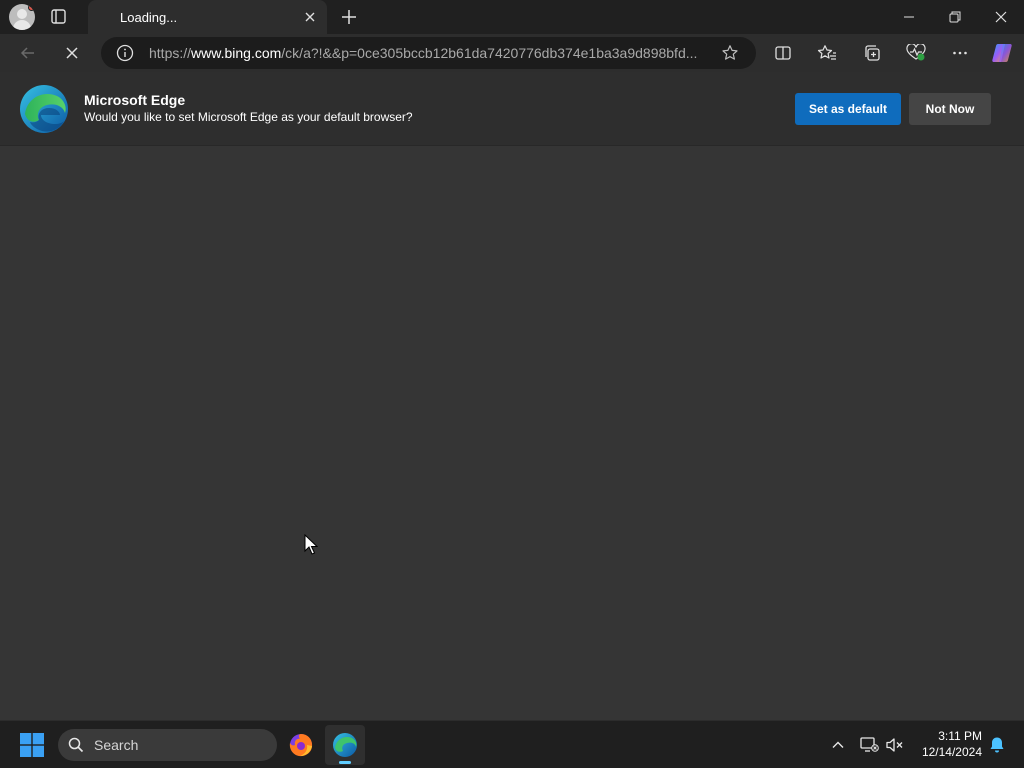 This screenshot has height=768, width=1024. What do you see at coordinates (349, 17) in the screenshot?
I see `new-tab-icon` at bounding box center [349, 17].